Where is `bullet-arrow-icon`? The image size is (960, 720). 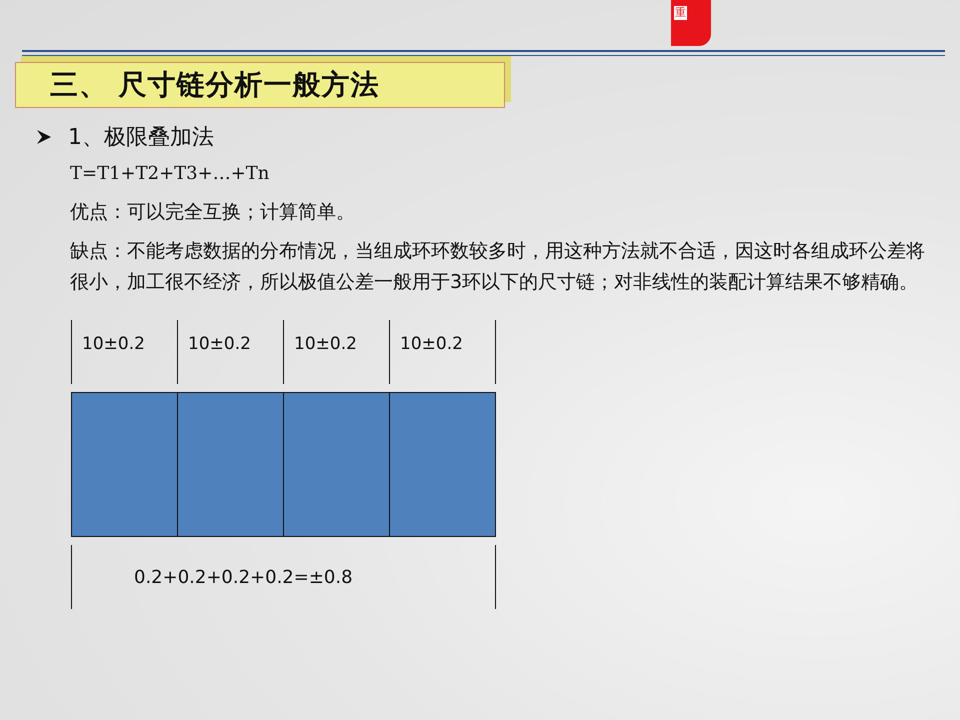 bullet-arrow-icon is located at coordinates (44, 137).